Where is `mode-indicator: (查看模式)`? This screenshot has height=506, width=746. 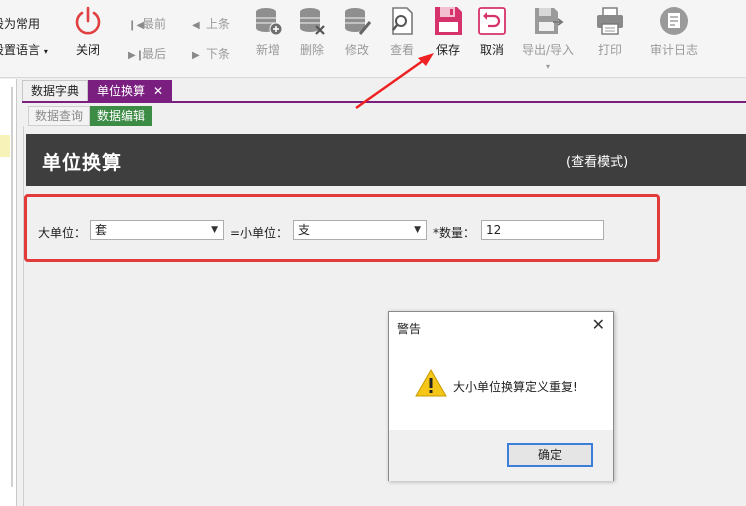 mode-indicator: (查看模式) is located at coordinates (597, 162).